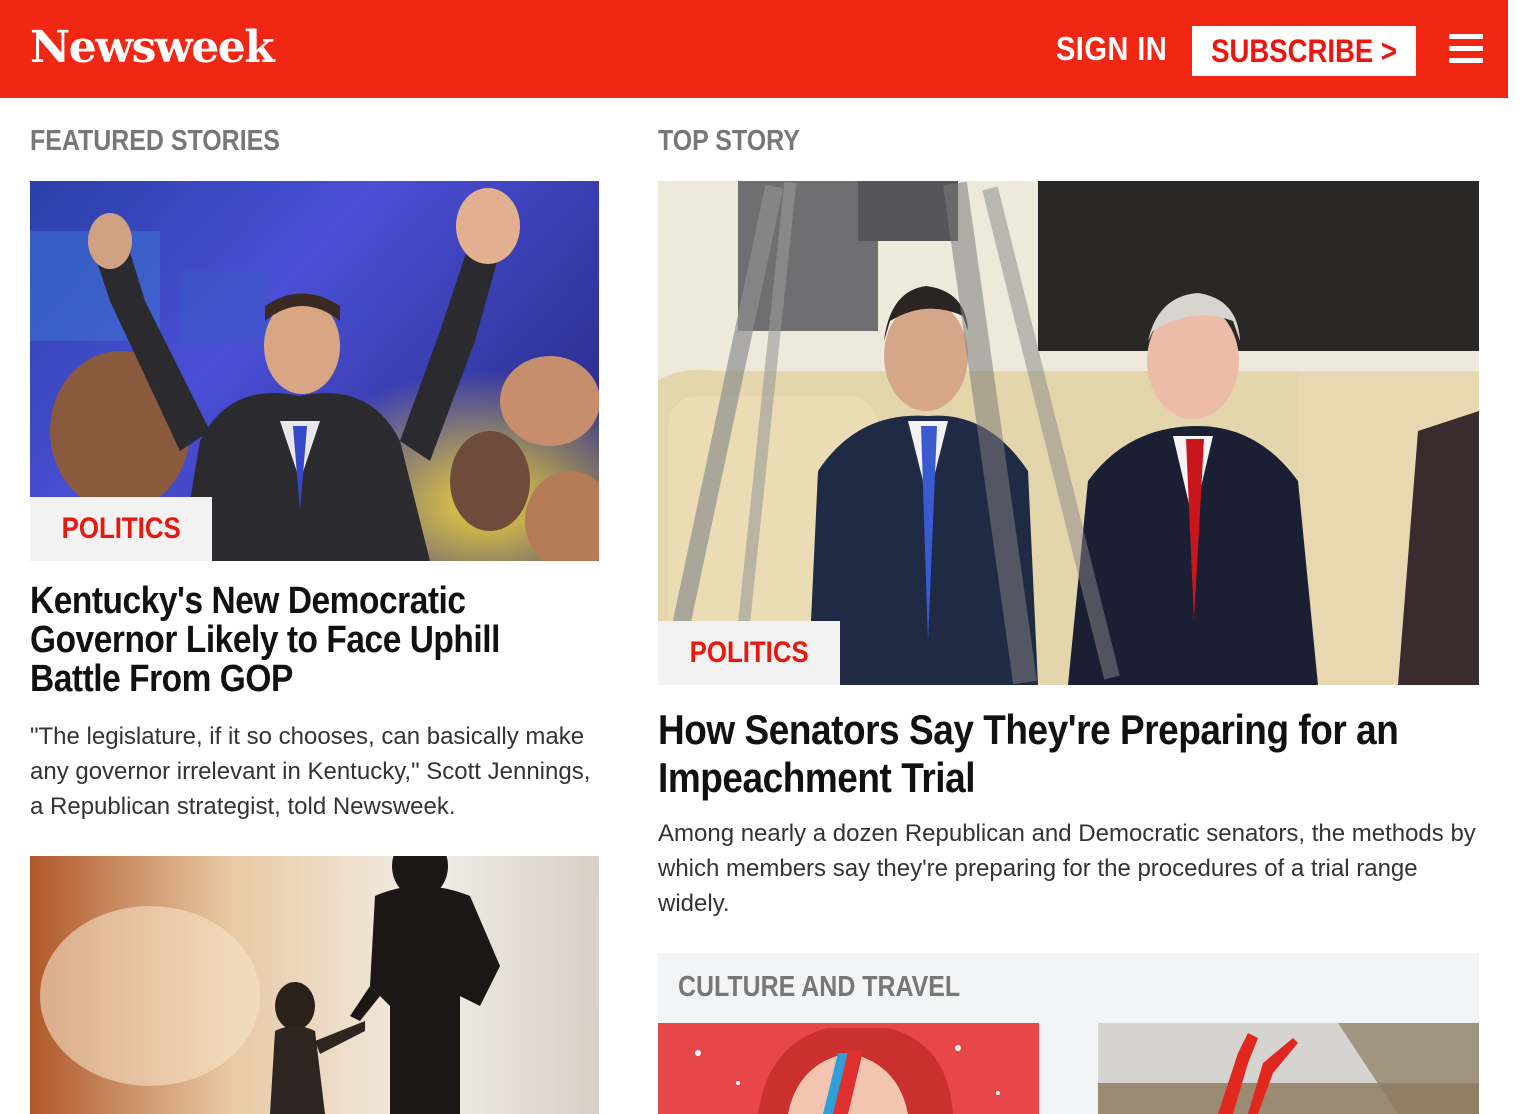 The width and height of the screenshot is (1536, 1114). I want to click on culture-and-travel-section: CULTURE AND TRAVEL, so click(1068, 1033).